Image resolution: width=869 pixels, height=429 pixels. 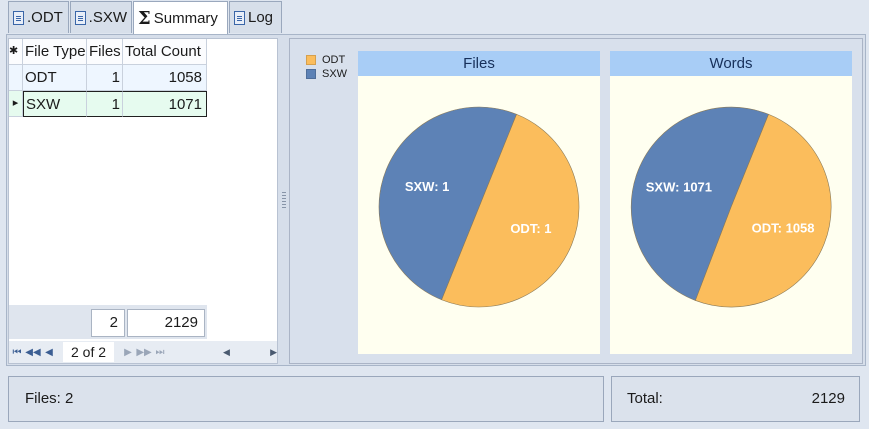 What do you see at coordinates (311, 60) in the screenshot?
I see `legend-swatch-odt` at bounding box center [311, 60].